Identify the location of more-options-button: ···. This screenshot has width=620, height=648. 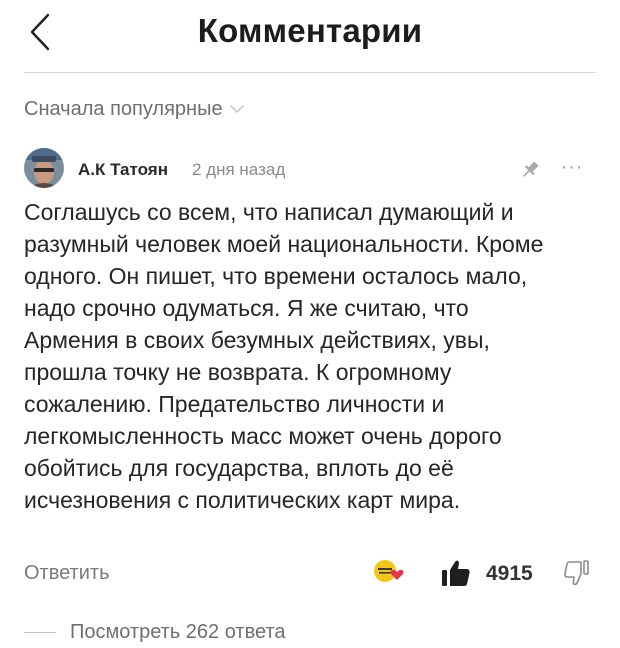
(572, 168).